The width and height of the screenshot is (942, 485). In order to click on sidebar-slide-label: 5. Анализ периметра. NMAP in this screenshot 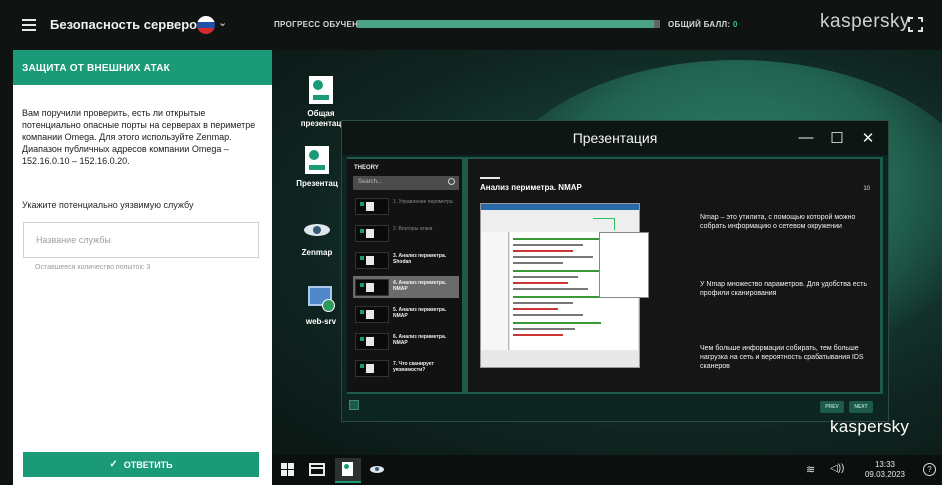, I will do `click(420, 313)`.